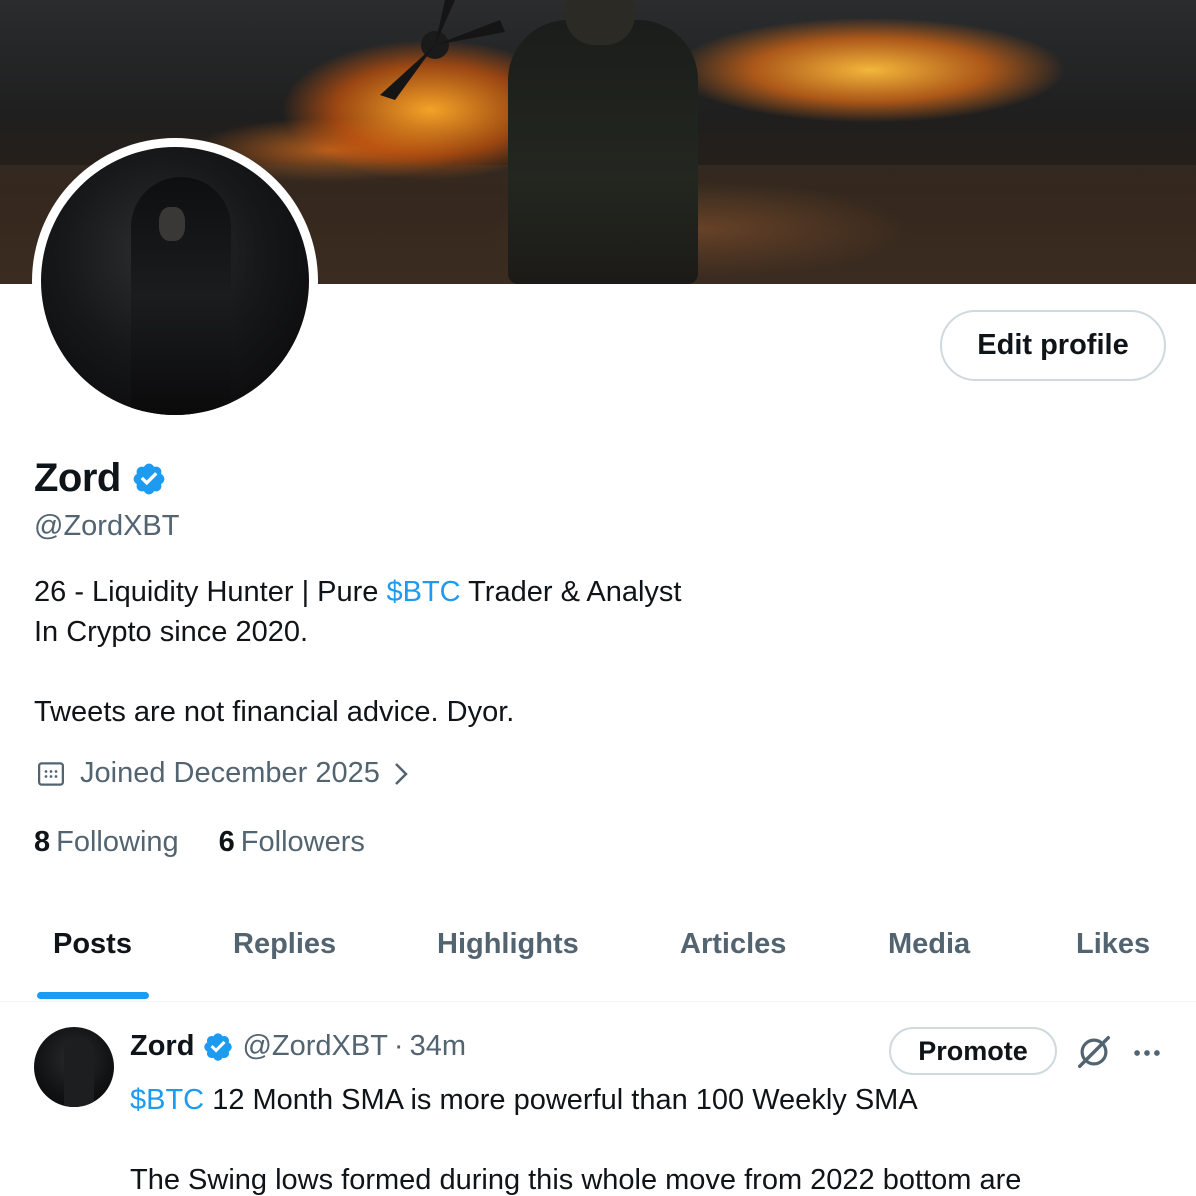 This screenshot has height=1196, width=1196. Describe the element at coordinates (1094, 1052) in the screenshot. I see `grok-icon` at that location.